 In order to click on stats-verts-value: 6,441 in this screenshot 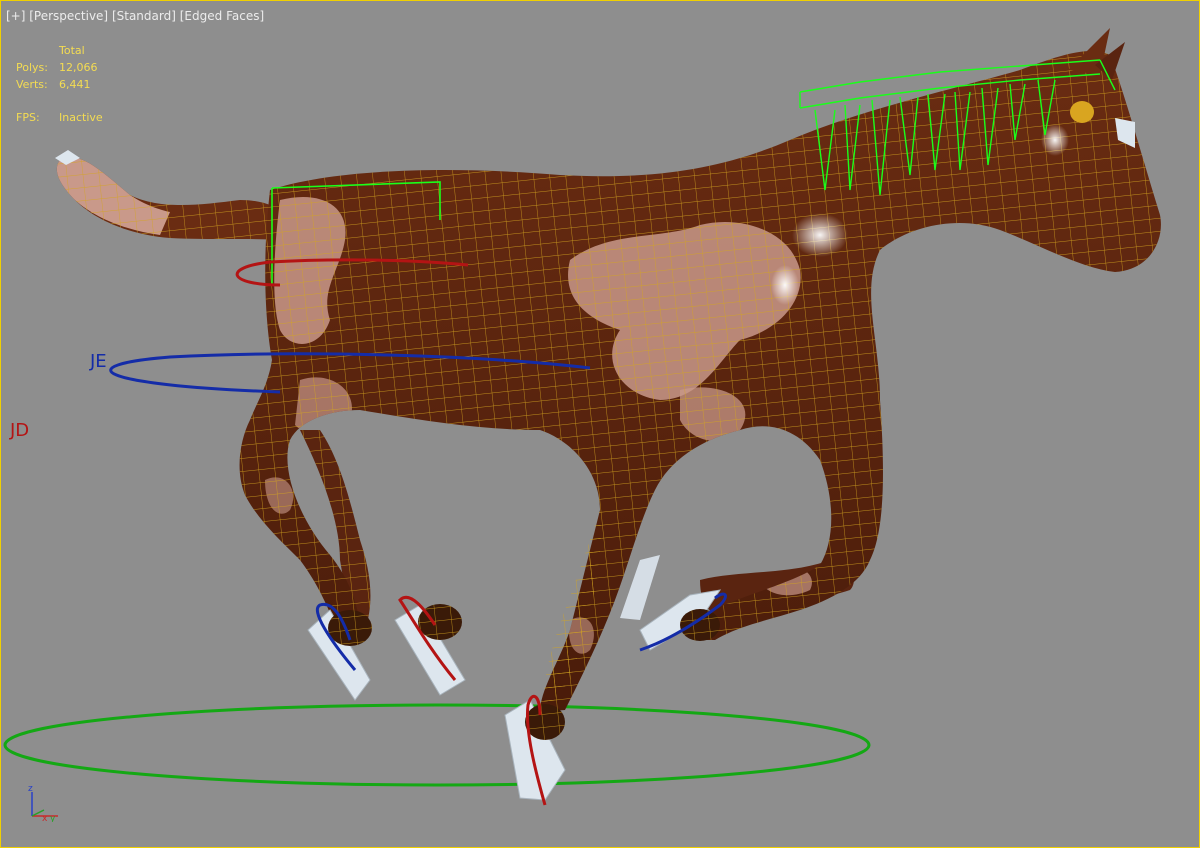, I will do `click(75, 84)`.